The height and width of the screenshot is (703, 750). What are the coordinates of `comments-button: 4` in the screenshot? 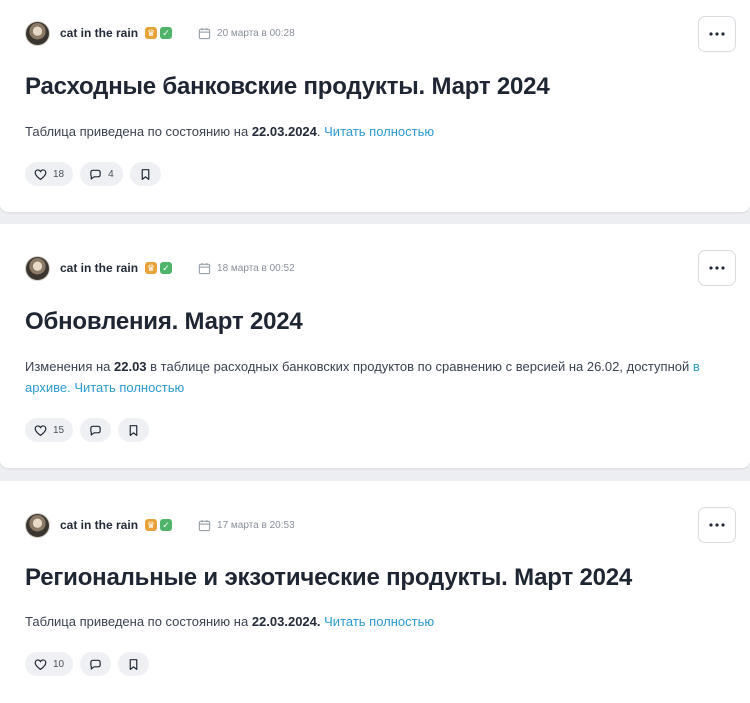 It's located at (101, 174).